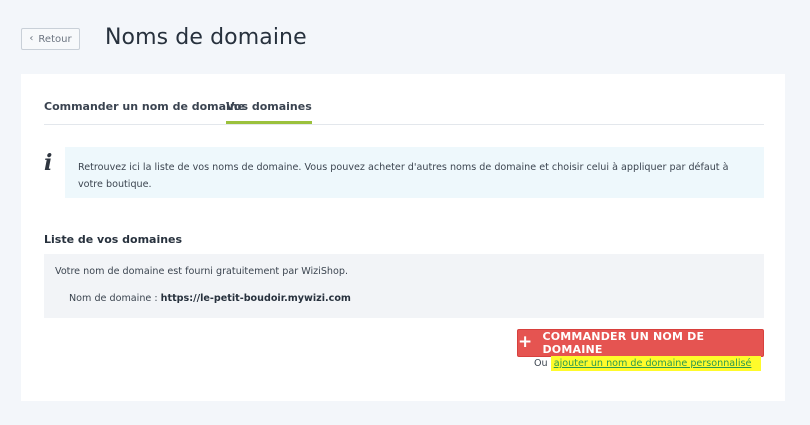 Image resolution: width=810 pixels, height=425 pixels. What do you see at coordinates (525, 341) in the screenshot?
I see `plus-icon: +` at bounding box center [525, 341].